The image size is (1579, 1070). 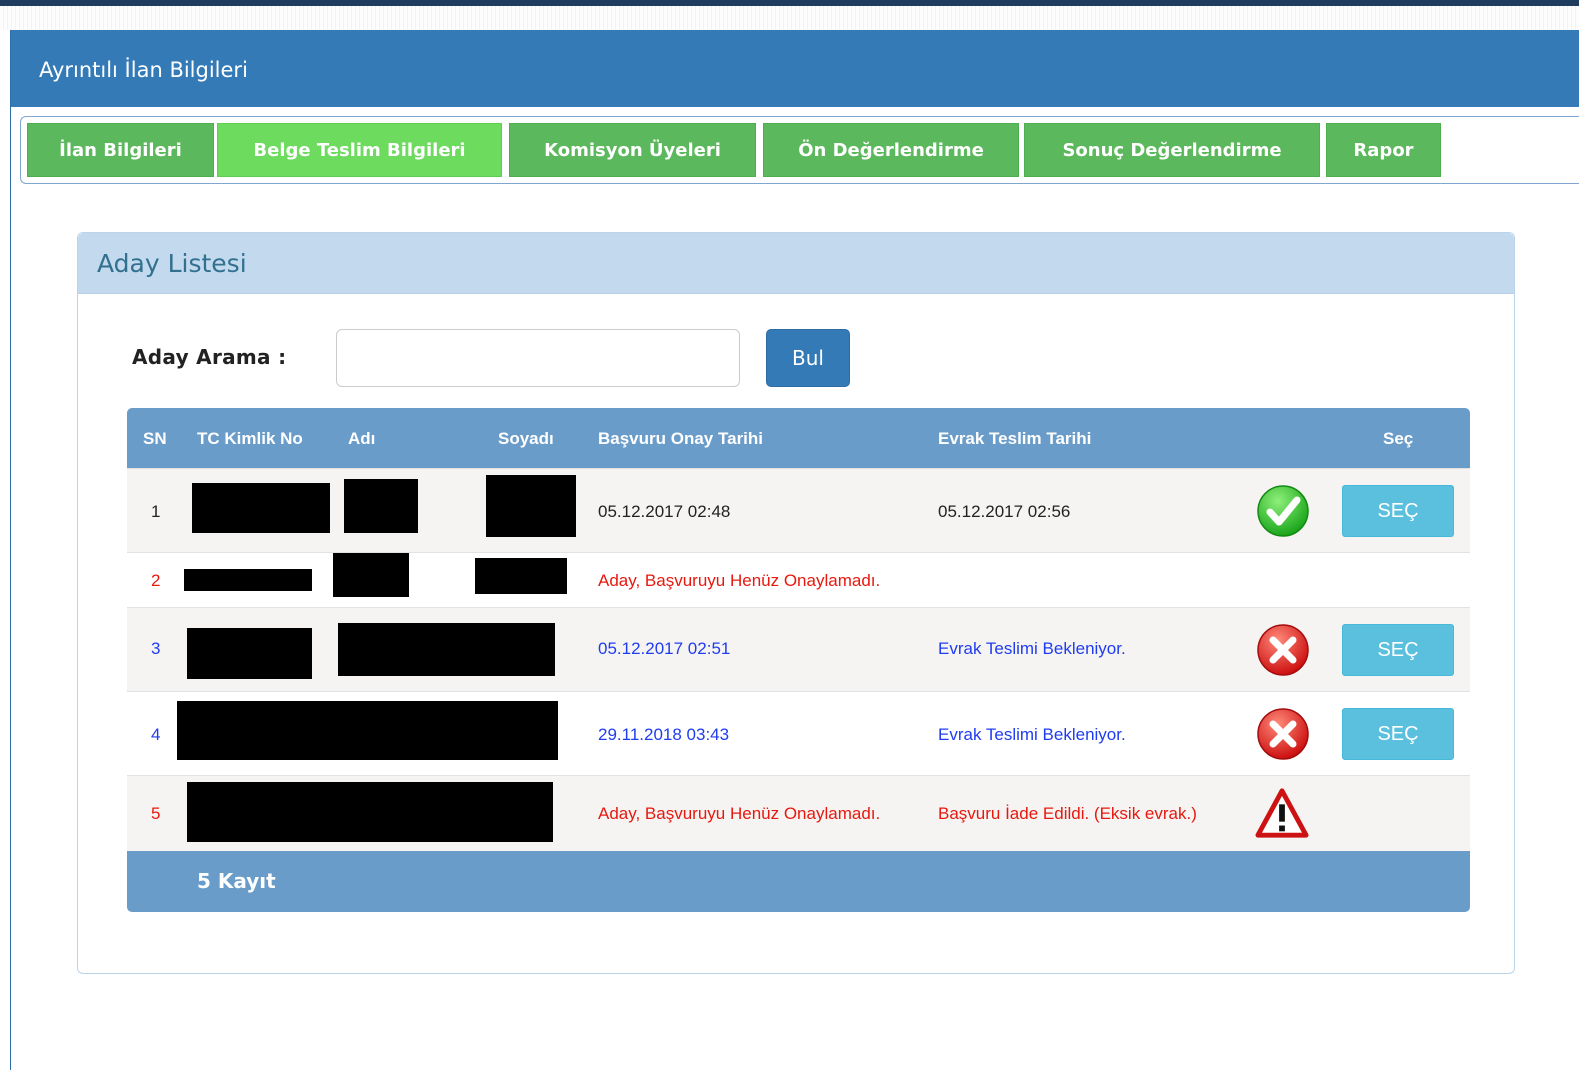 What do you see at coordinates (156, 580) in the screenshot?
I see `row-sn: 2` at bounding box center [156, 580].